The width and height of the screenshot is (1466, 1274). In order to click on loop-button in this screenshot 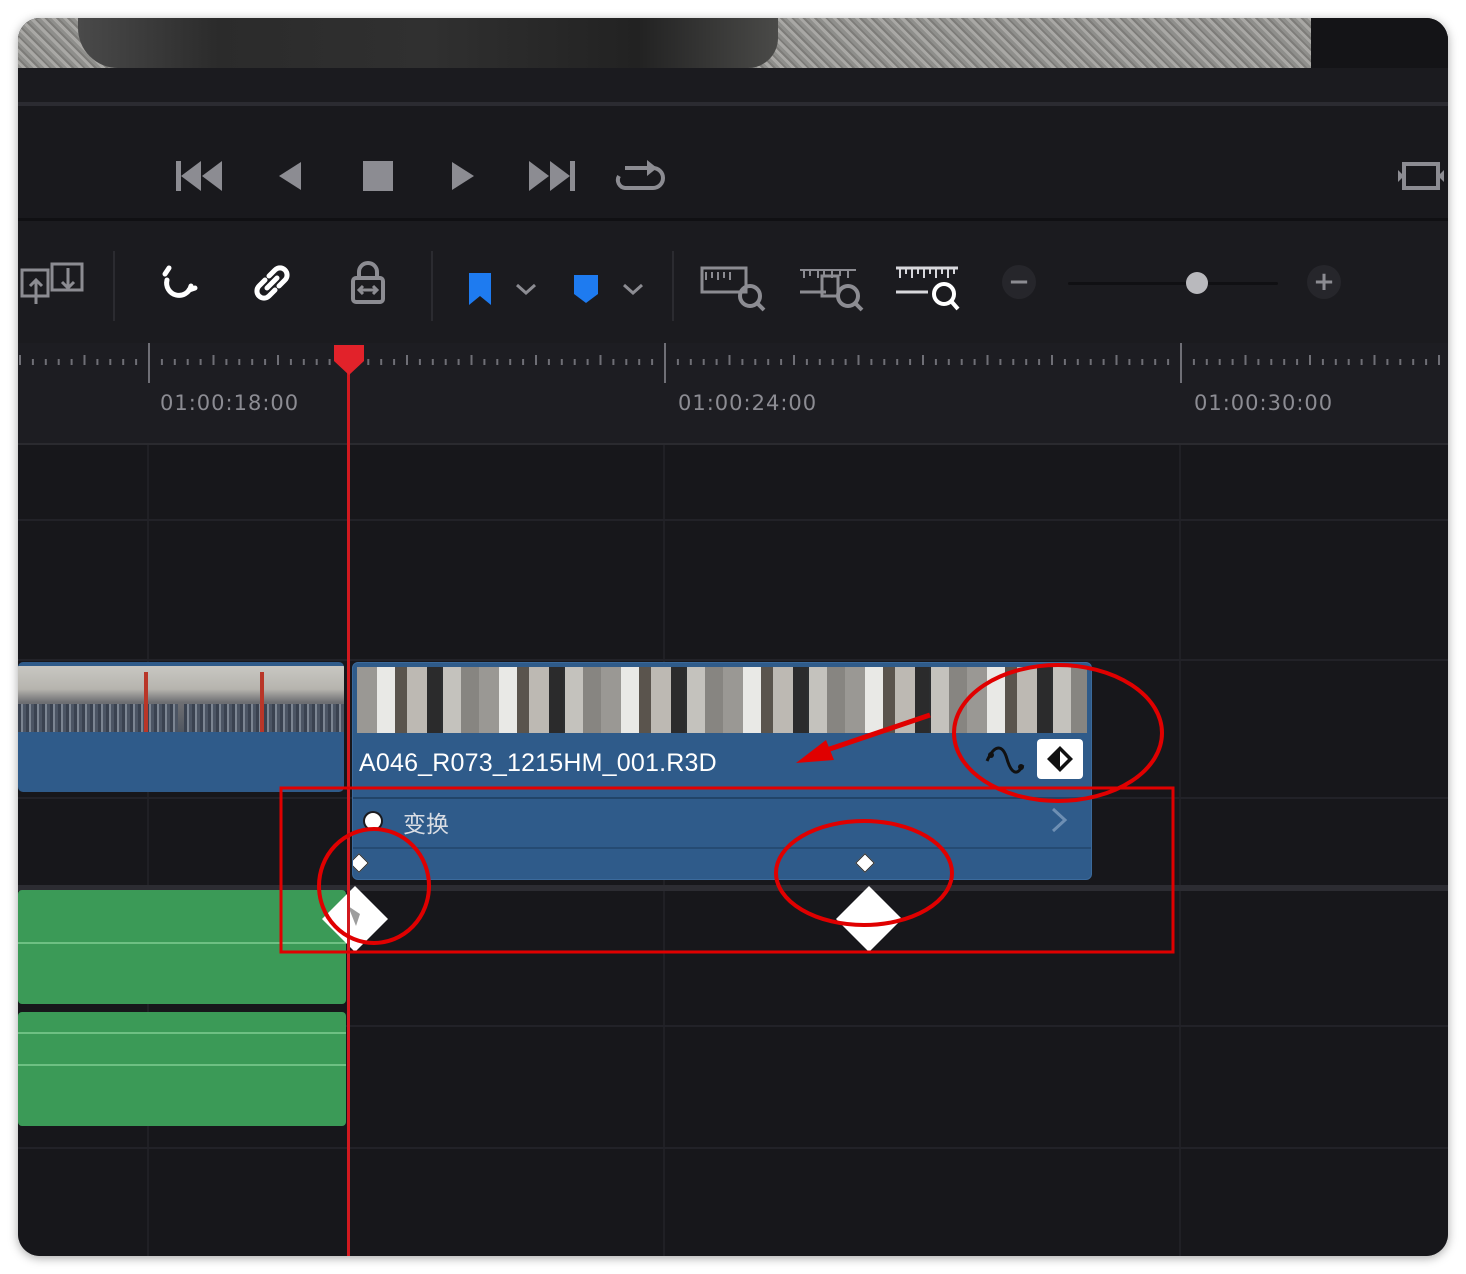, I will do `click(639, 176)`.